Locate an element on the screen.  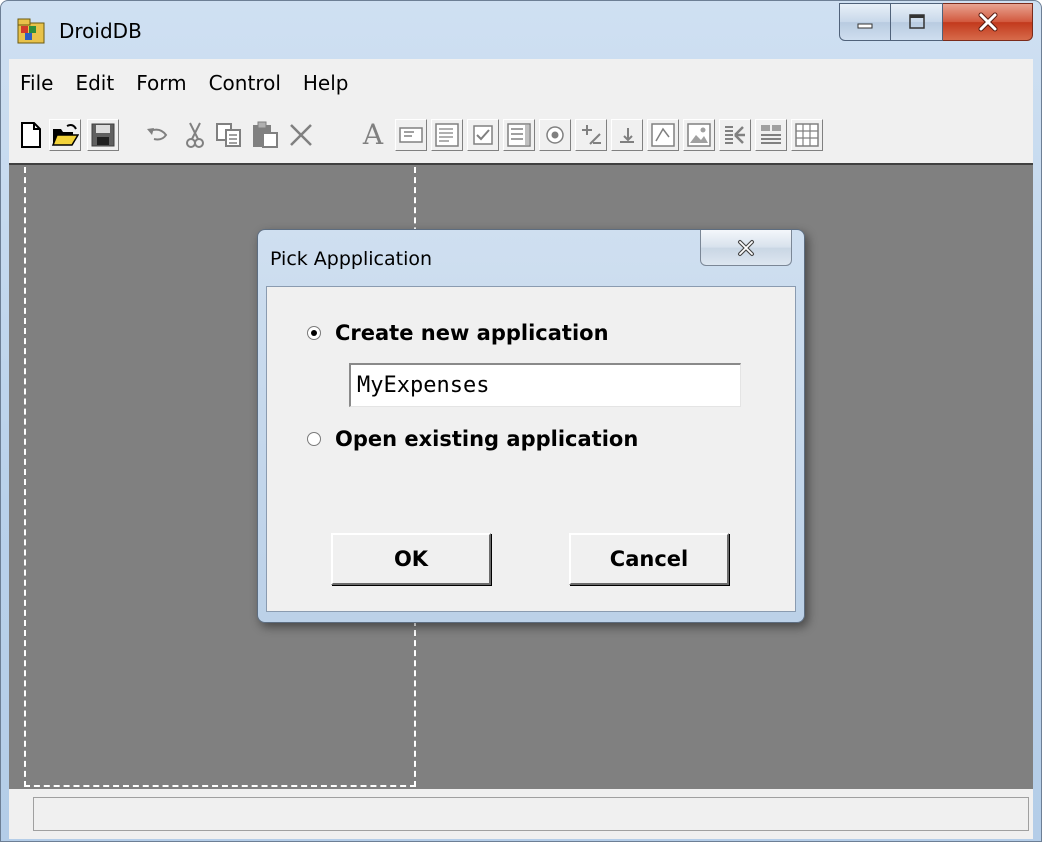
listbox-tool-icon is located at coordinates (519, 135).